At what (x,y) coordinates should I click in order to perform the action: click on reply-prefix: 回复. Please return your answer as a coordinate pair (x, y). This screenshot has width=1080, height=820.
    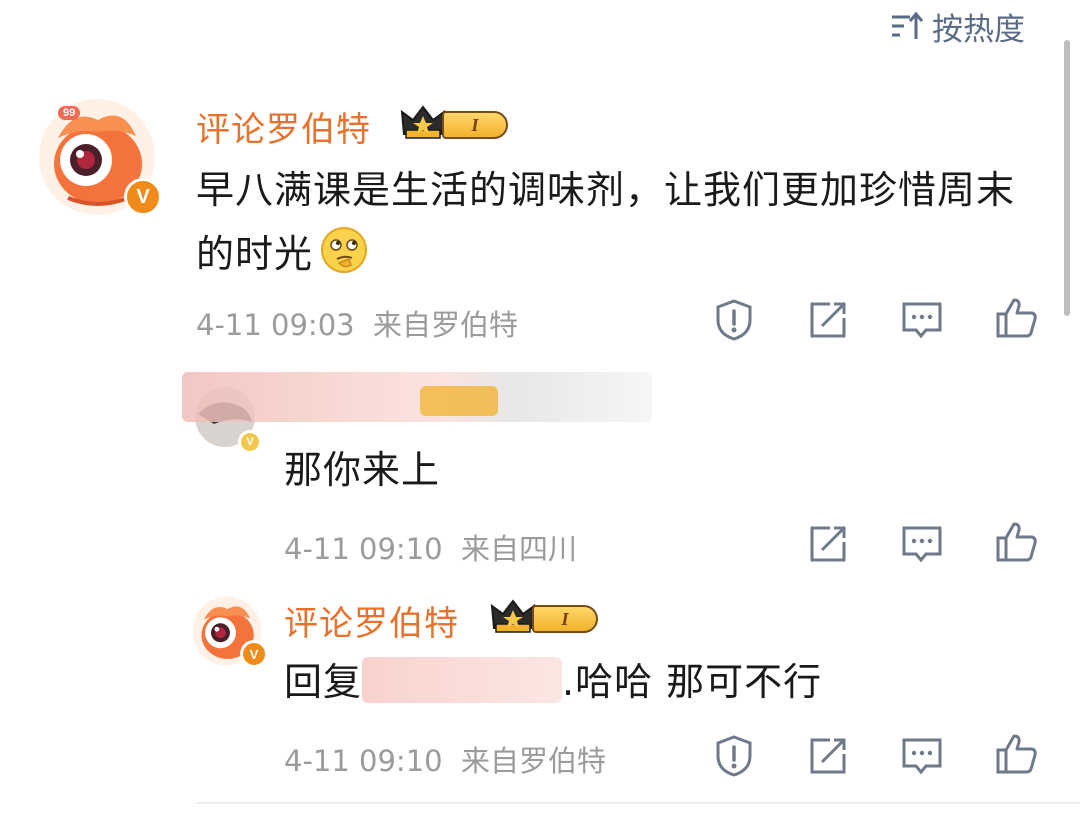
    Looking at the image, I should click on (323, 682).